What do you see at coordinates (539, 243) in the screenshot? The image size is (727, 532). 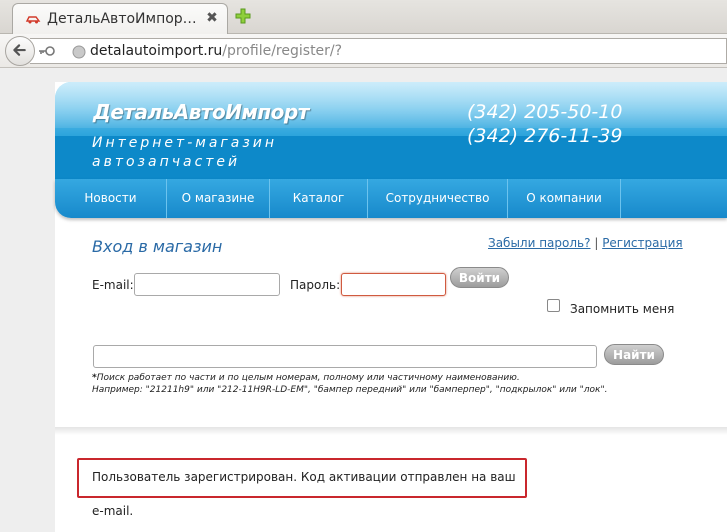 I see `forgot-password-link: Забыли пароль?` at bounding box center [539, 243].